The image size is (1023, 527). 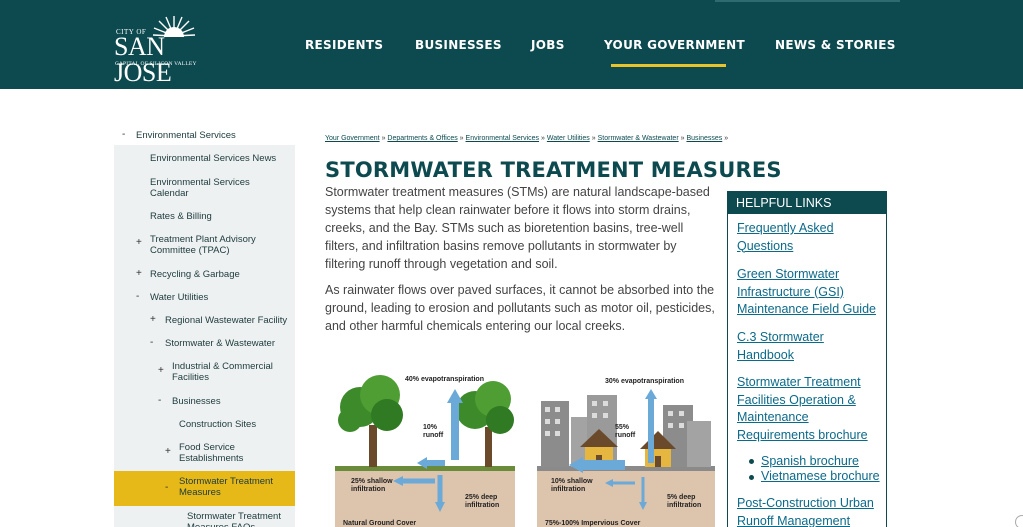 What do you see at coordinates (810, 461) in the screenshot?
I see `link-spanish-brochure: Spanish brochure` at bounding box center [810, 461].